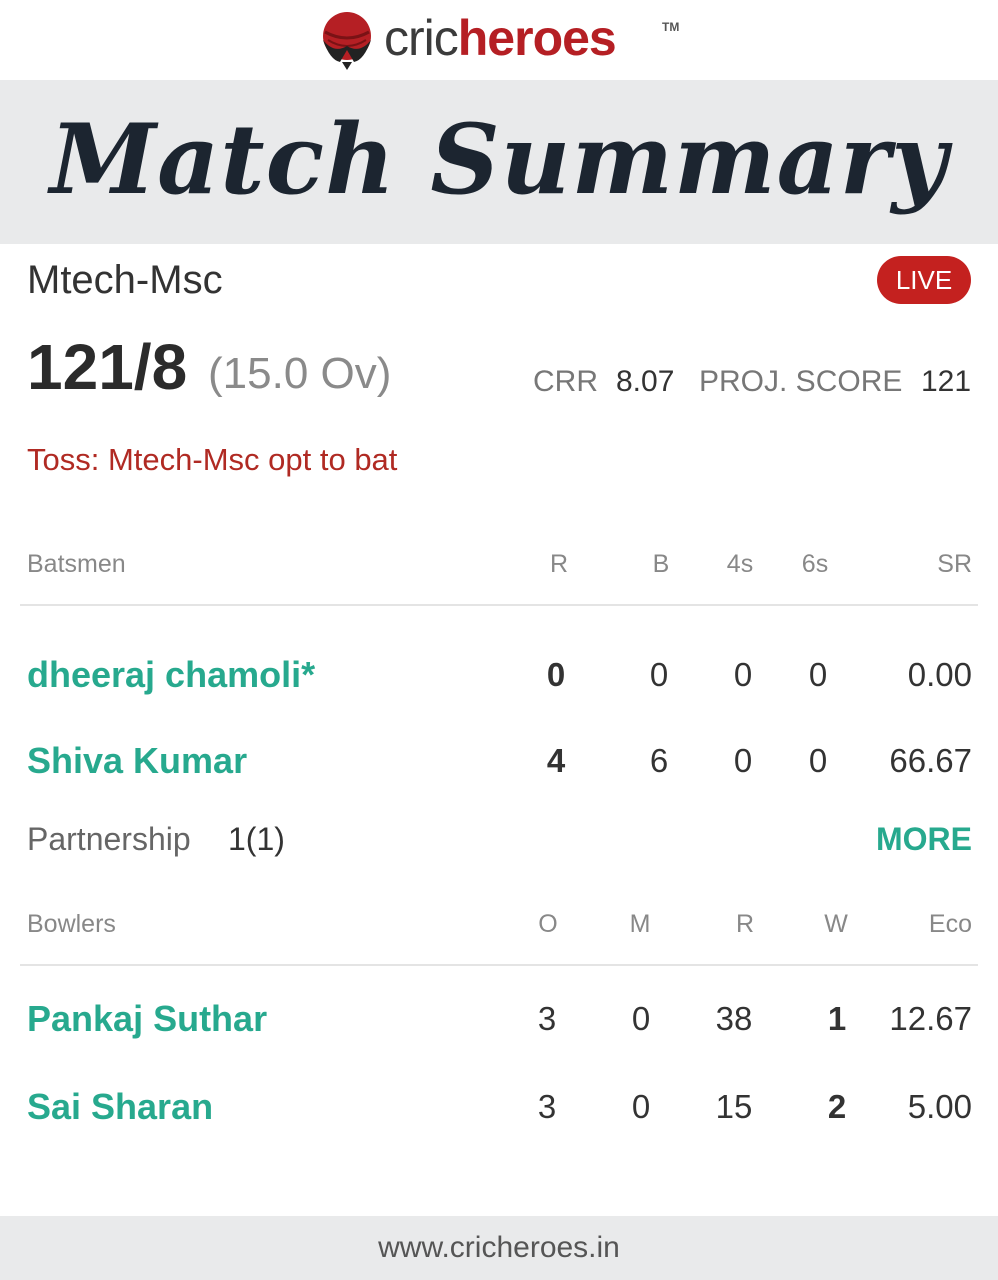  Describe the element at coordinates (734, 1018) in the screenshot. I see `bowler-runs: 38` at that location.